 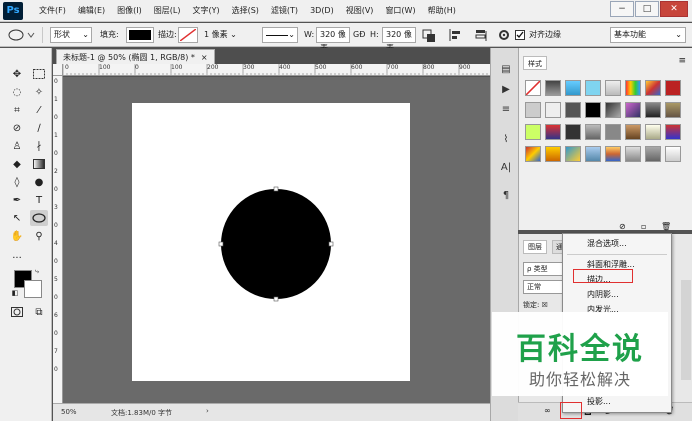 I want to click on ellipse-tool-icon, so click(x=39, y=218).